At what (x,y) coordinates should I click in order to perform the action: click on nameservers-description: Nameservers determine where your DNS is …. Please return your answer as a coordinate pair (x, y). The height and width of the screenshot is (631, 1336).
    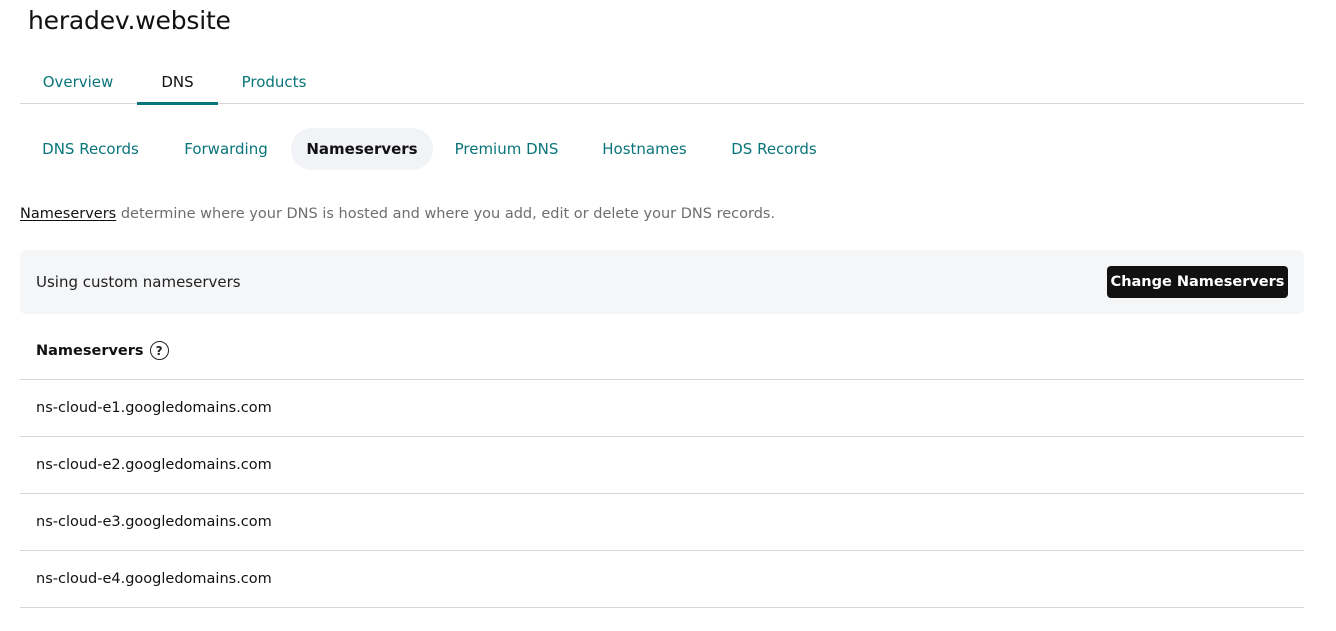
    Looking at the image, I should click on (397, 214).